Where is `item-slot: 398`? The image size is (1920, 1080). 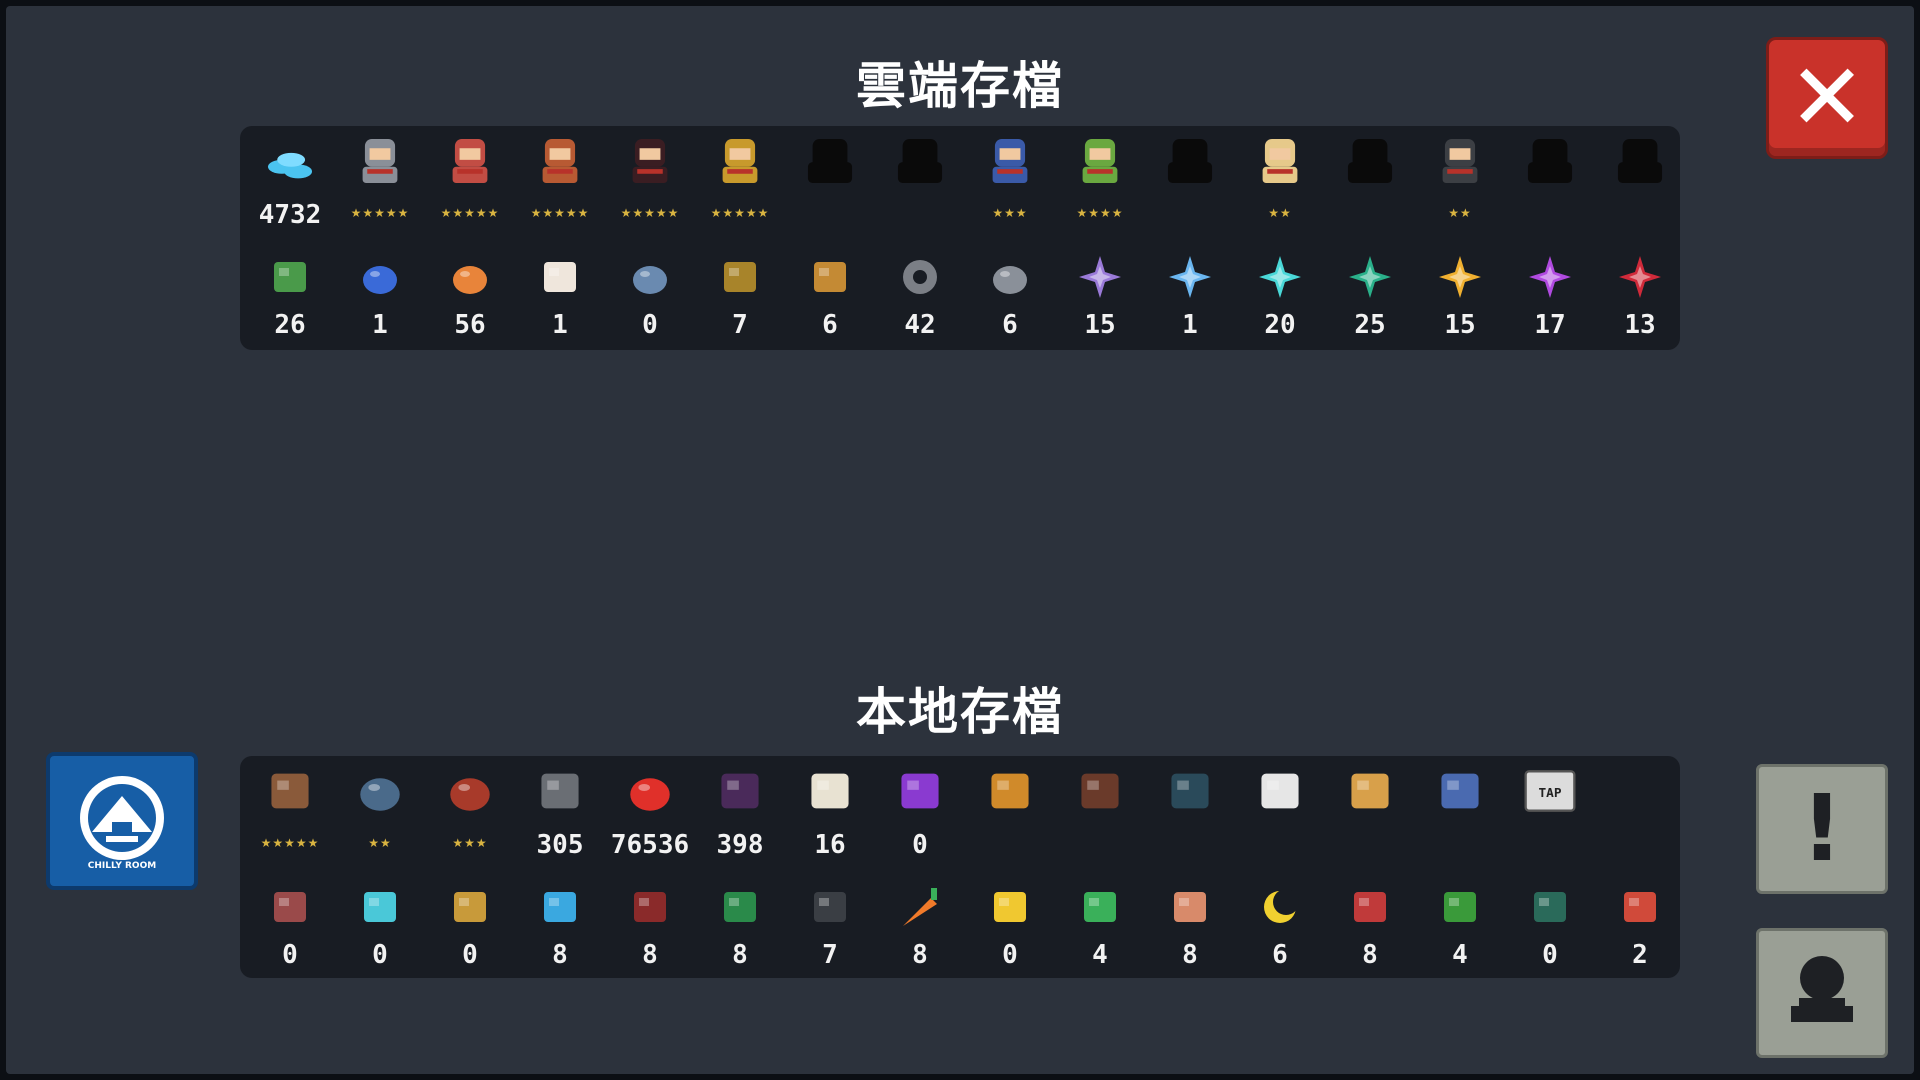 item-slot: 398 is located at coordinates (740, 811).